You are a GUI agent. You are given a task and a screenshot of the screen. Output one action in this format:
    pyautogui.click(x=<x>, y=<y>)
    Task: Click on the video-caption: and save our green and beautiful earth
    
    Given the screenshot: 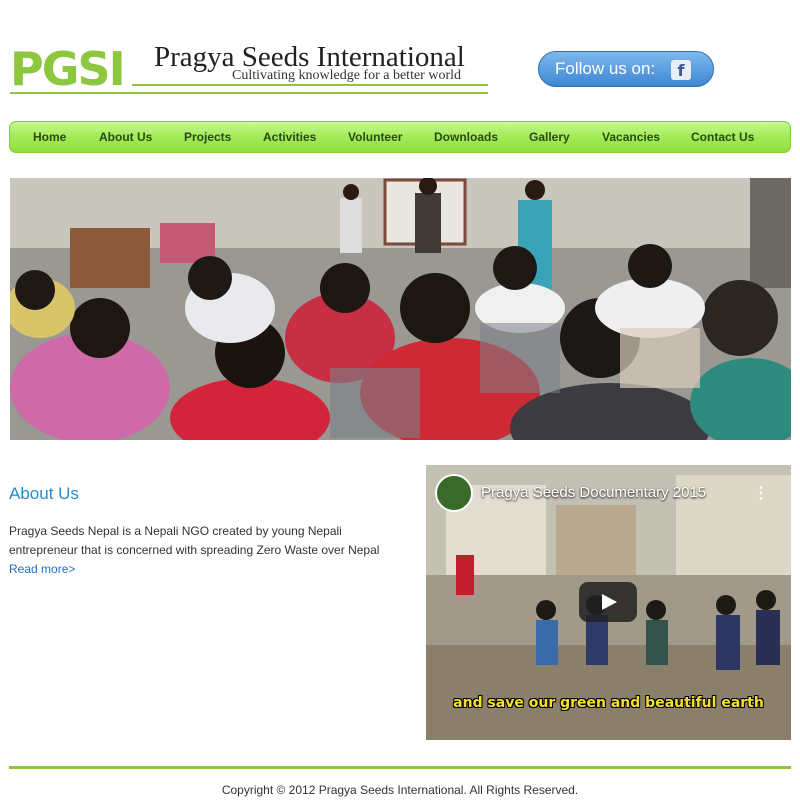 What is the action you would take?
    pyautogui.click(x=608, y=703)
    